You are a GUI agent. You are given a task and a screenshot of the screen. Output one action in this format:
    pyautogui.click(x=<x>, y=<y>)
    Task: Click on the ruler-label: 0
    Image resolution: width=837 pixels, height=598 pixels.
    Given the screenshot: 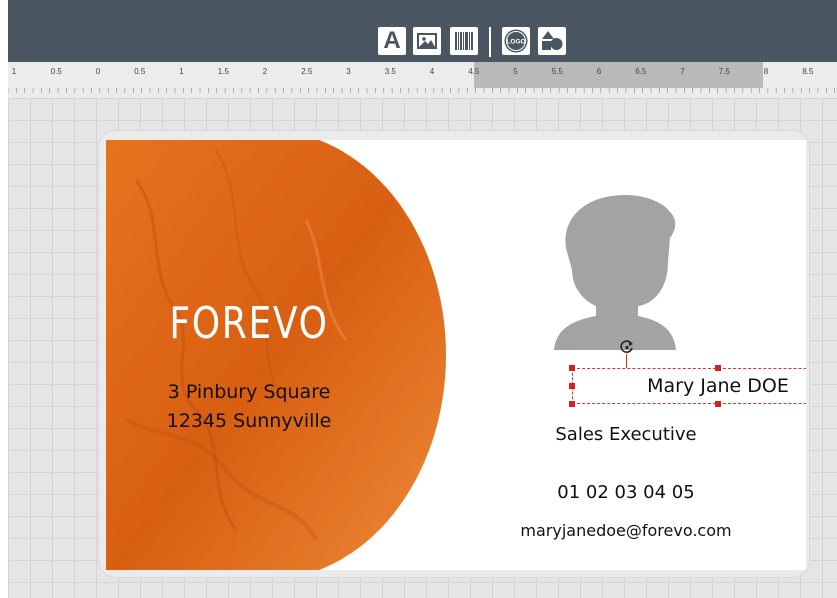 What is the action you would take?
    pyautogui.click(x=98, y=71)
    